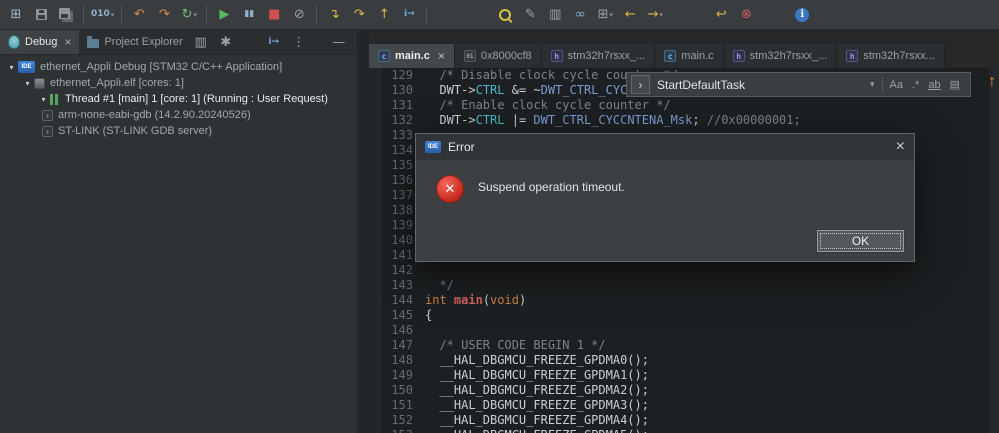 This screenshot has width=999, height=433. Describe the element at coordinates (164, 15) in the screenshot. I see `redo-button: ↷` at that location.